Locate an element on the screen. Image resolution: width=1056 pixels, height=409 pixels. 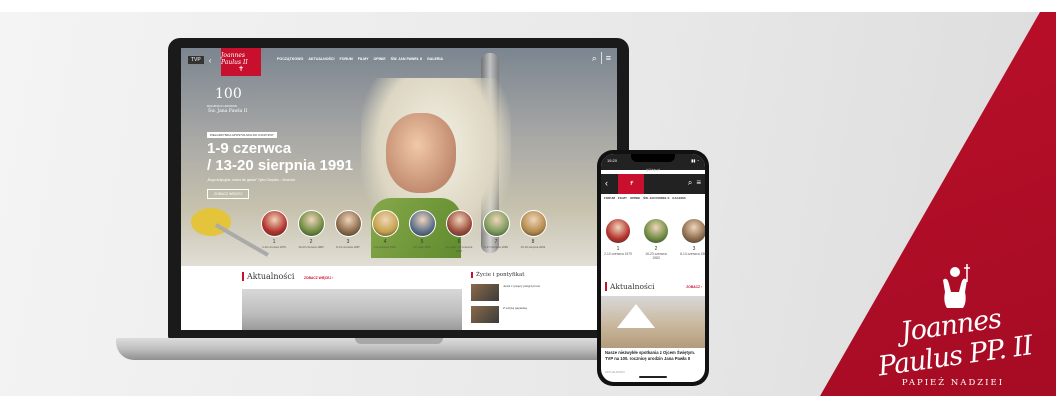
phone-tag: AKTUALNOŚCI is located at coordinates (615, 372).